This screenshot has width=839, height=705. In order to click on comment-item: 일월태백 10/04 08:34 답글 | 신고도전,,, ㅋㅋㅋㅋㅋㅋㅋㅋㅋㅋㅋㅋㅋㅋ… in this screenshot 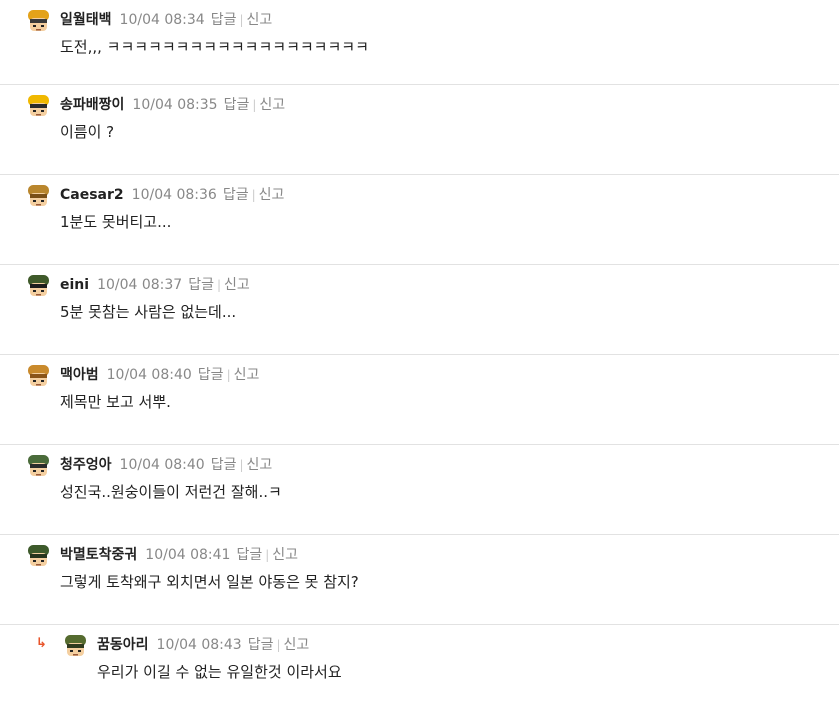, I will do `click(419, 42)`.